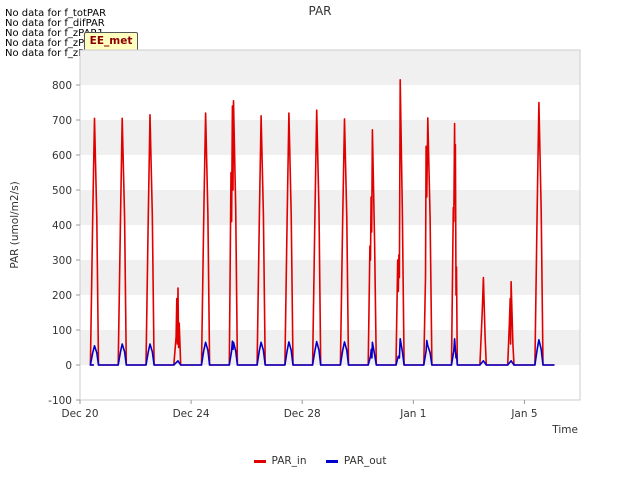 Image resolution: width=640 pixels, height=480 pixels. Describe the element at coordinates (64, 243) in the screenshot. I see `y-axis: -100 0 100 200 300 400 500 600 700 800` at that location.